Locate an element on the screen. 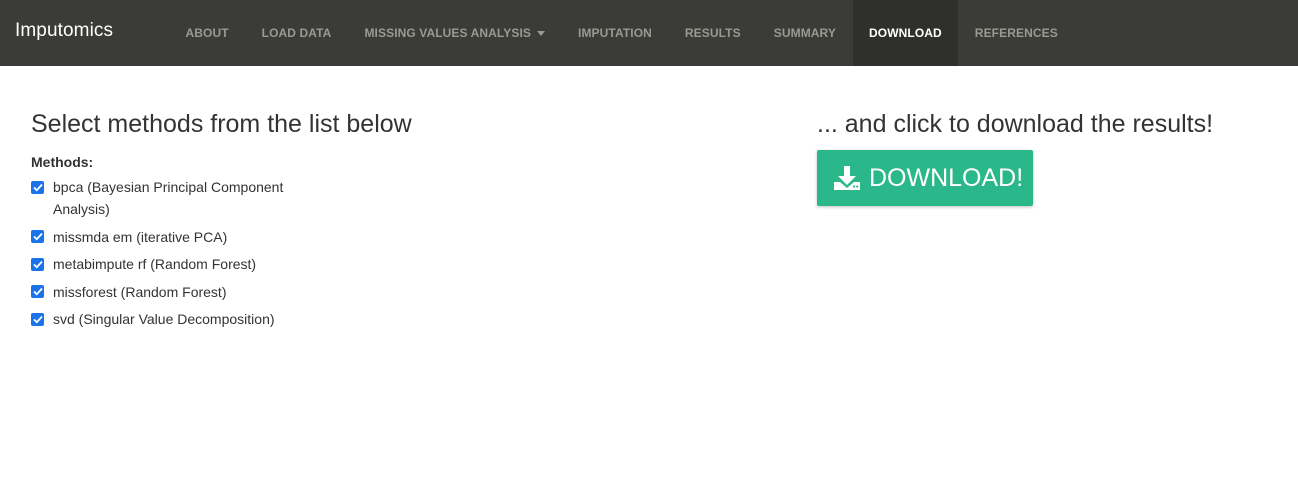 The height and width of the screenshot is (489, 1298). nav-item-label: MISSING VALUES ANALYSIS is located at coordinates (448, 33).